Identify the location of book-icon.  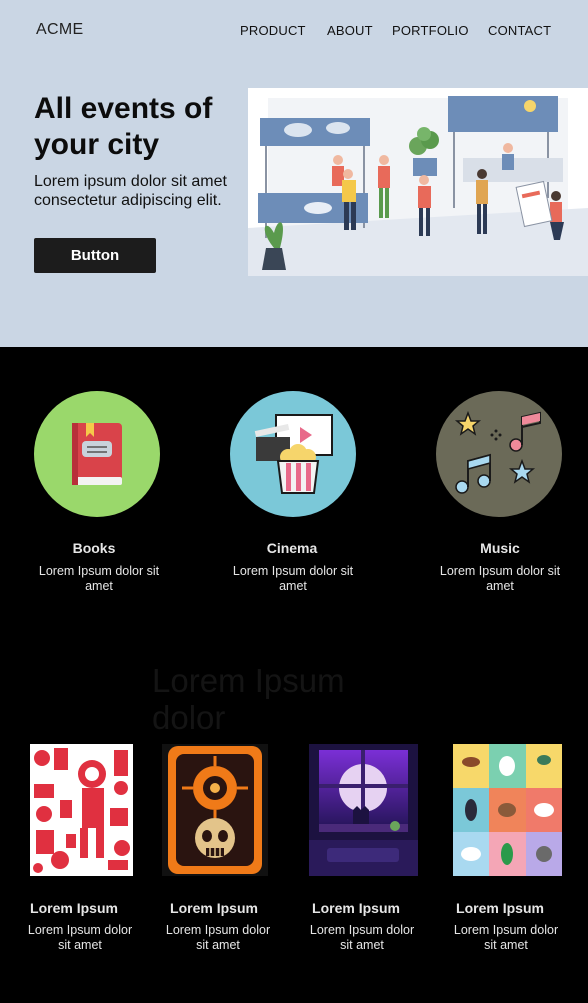
(97, 454).